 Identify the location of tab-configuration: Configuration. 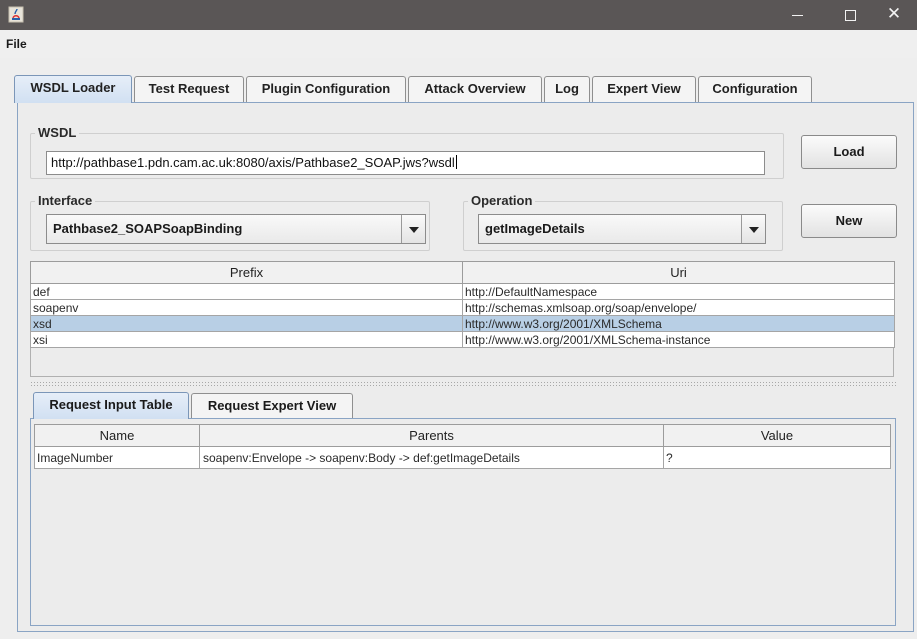
(755, 89).